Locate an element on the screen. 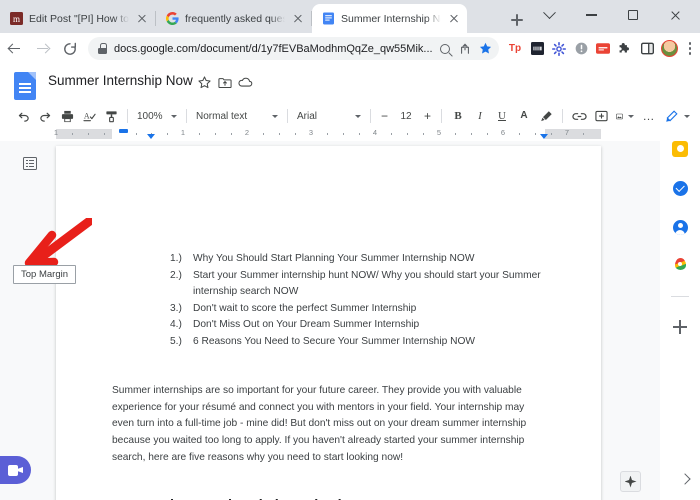 The width and height of the screenshot is (700, 500). paint-format-icon is located at coordinates (111, 116).